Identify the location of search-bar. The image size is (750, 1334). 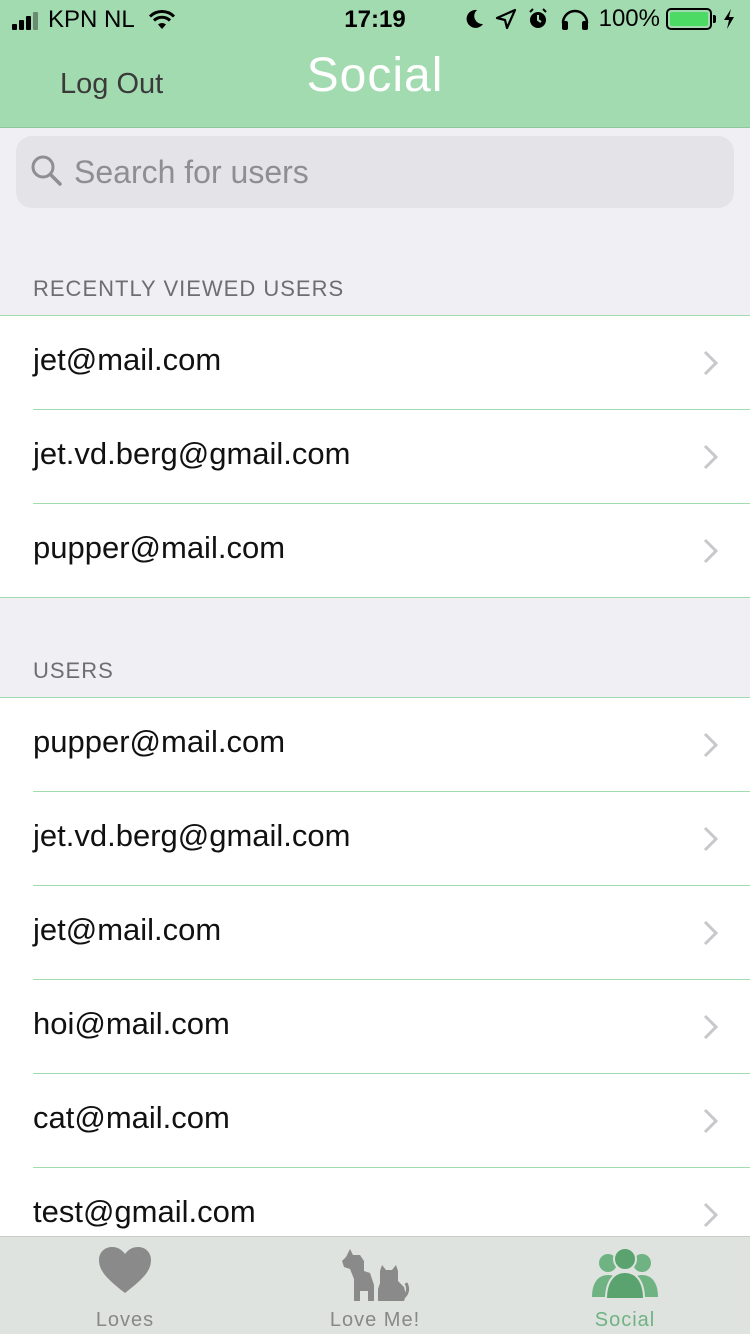
(375, 172).